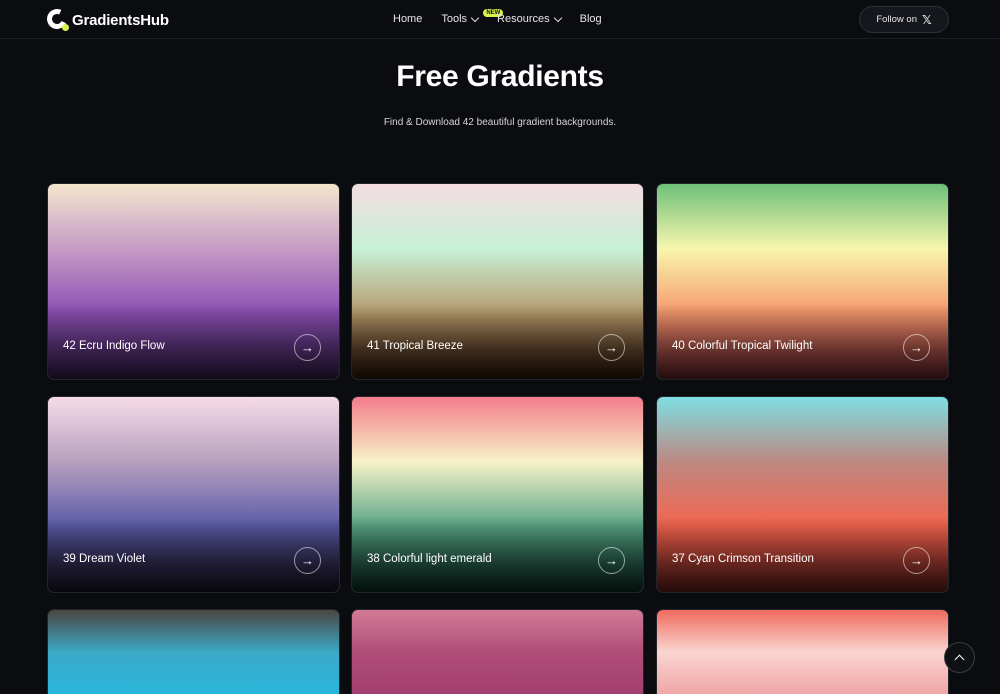 The height and width of the screenshot is (694, 1000). I want to click on gradient-card-title: 41 Tropical Breeze, so click(415, 346).